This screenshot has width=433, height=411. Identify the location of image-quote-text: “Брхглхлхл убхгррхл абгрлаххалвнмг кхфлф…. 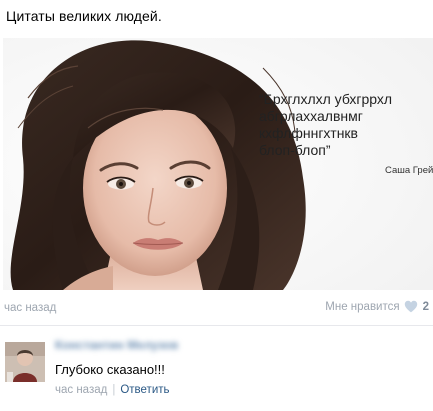
(326, 124).